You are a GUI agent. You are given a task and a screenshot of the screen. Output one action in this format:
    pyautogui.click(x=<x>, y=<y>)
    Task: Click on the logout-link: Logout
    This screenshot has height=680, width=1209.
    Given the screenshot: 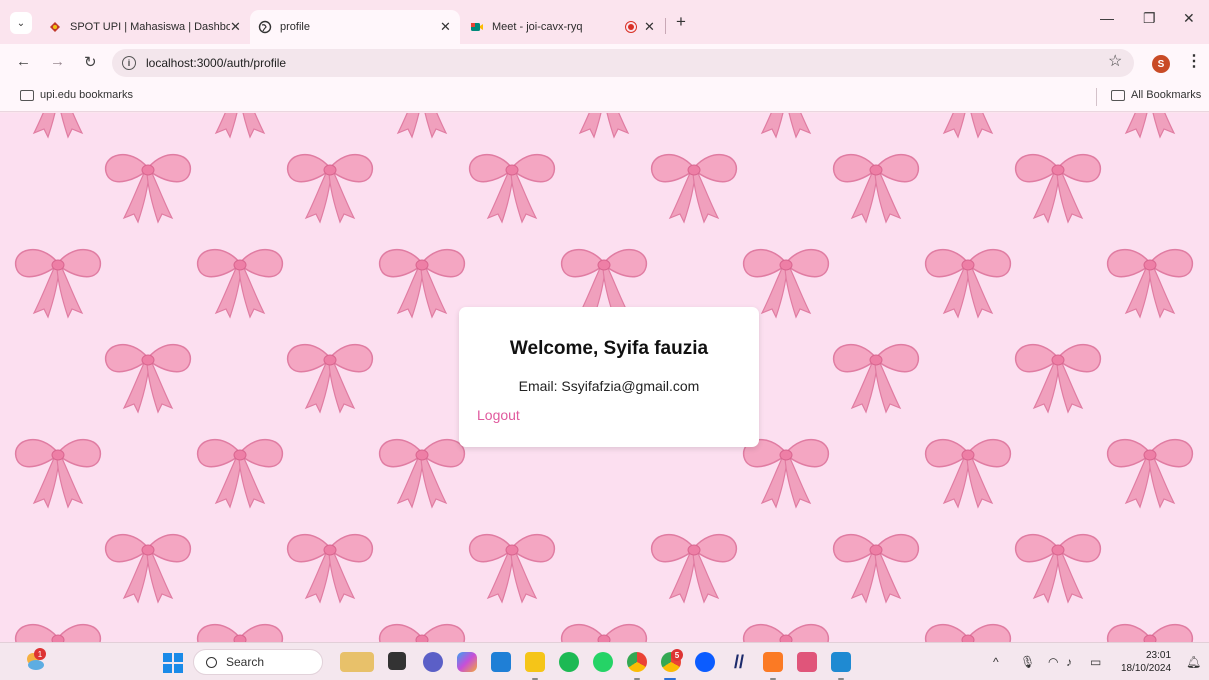 What is the action you would take?
    pyautogui.click(x=498, y=415)
    